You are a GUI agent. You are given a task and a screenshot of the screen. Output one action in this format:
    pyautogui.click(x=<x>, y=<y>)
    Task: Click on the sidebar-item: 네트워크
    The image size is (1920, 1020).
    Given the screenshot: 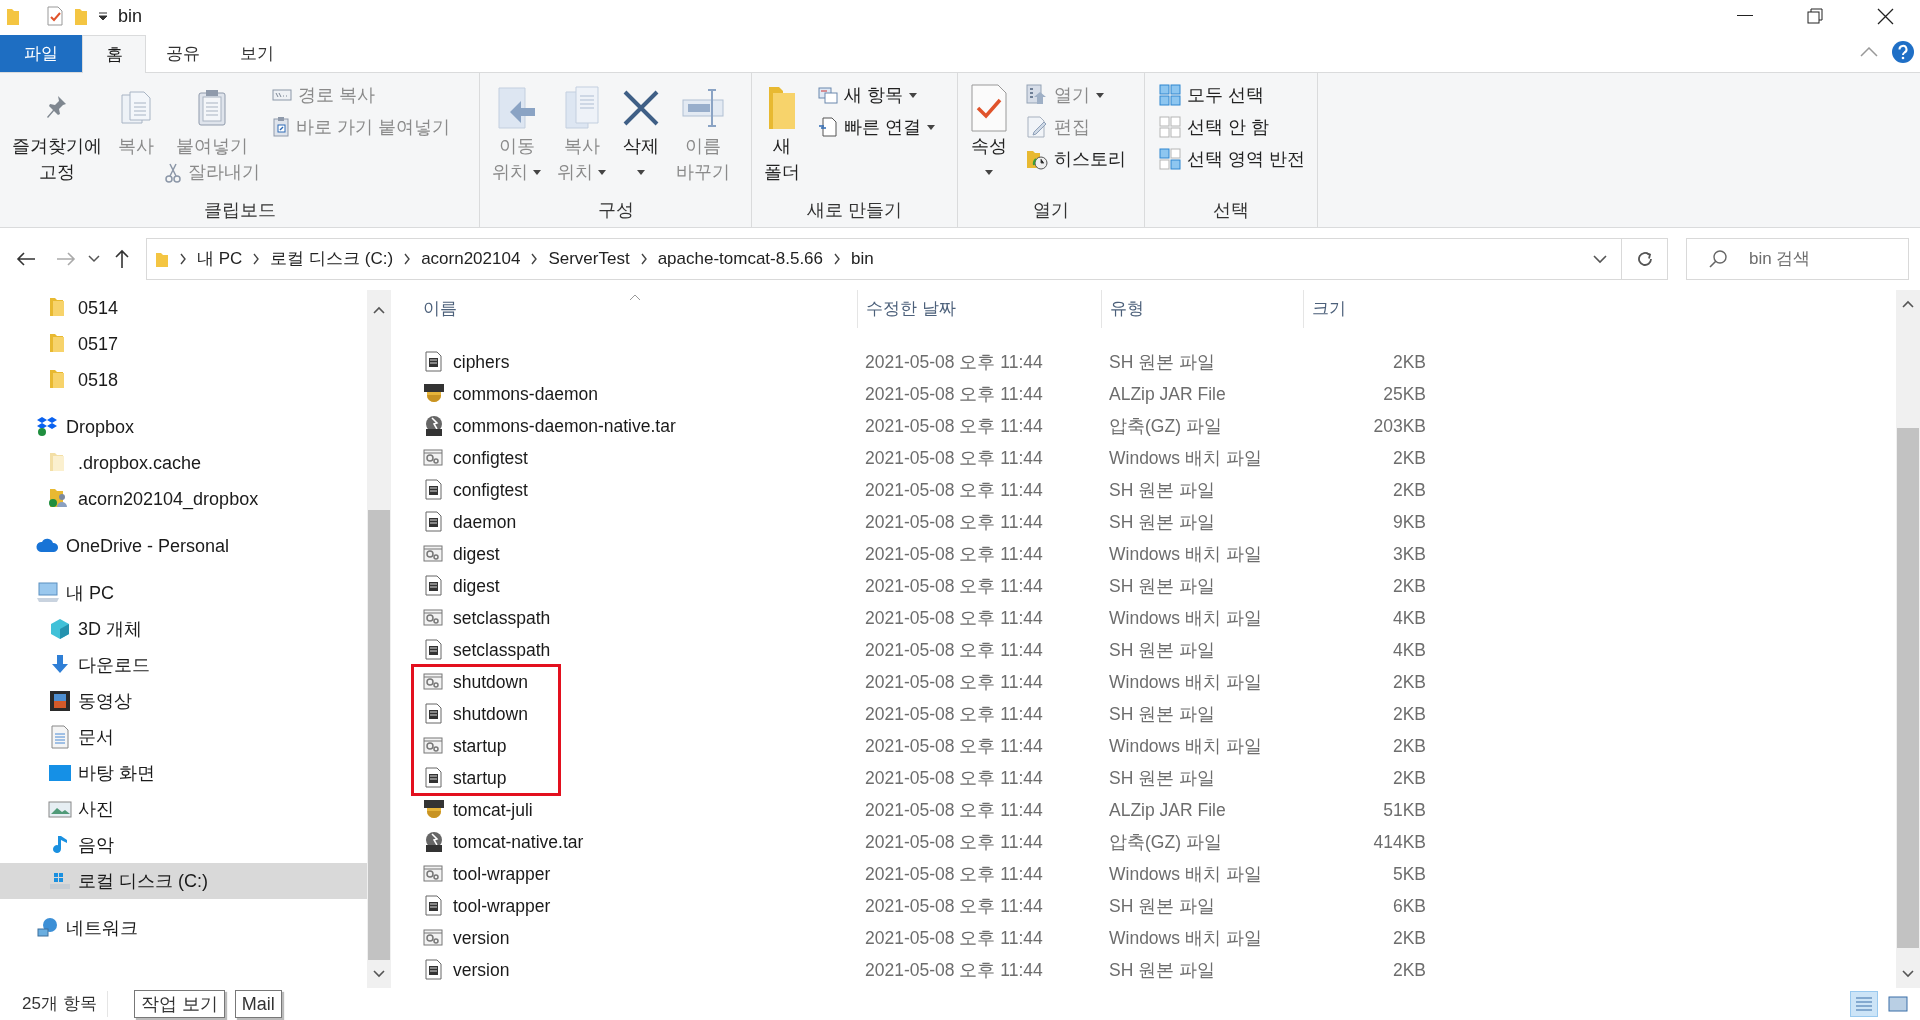 What is the action you would take?
    pyautogui.click(x=183, y=928)
    